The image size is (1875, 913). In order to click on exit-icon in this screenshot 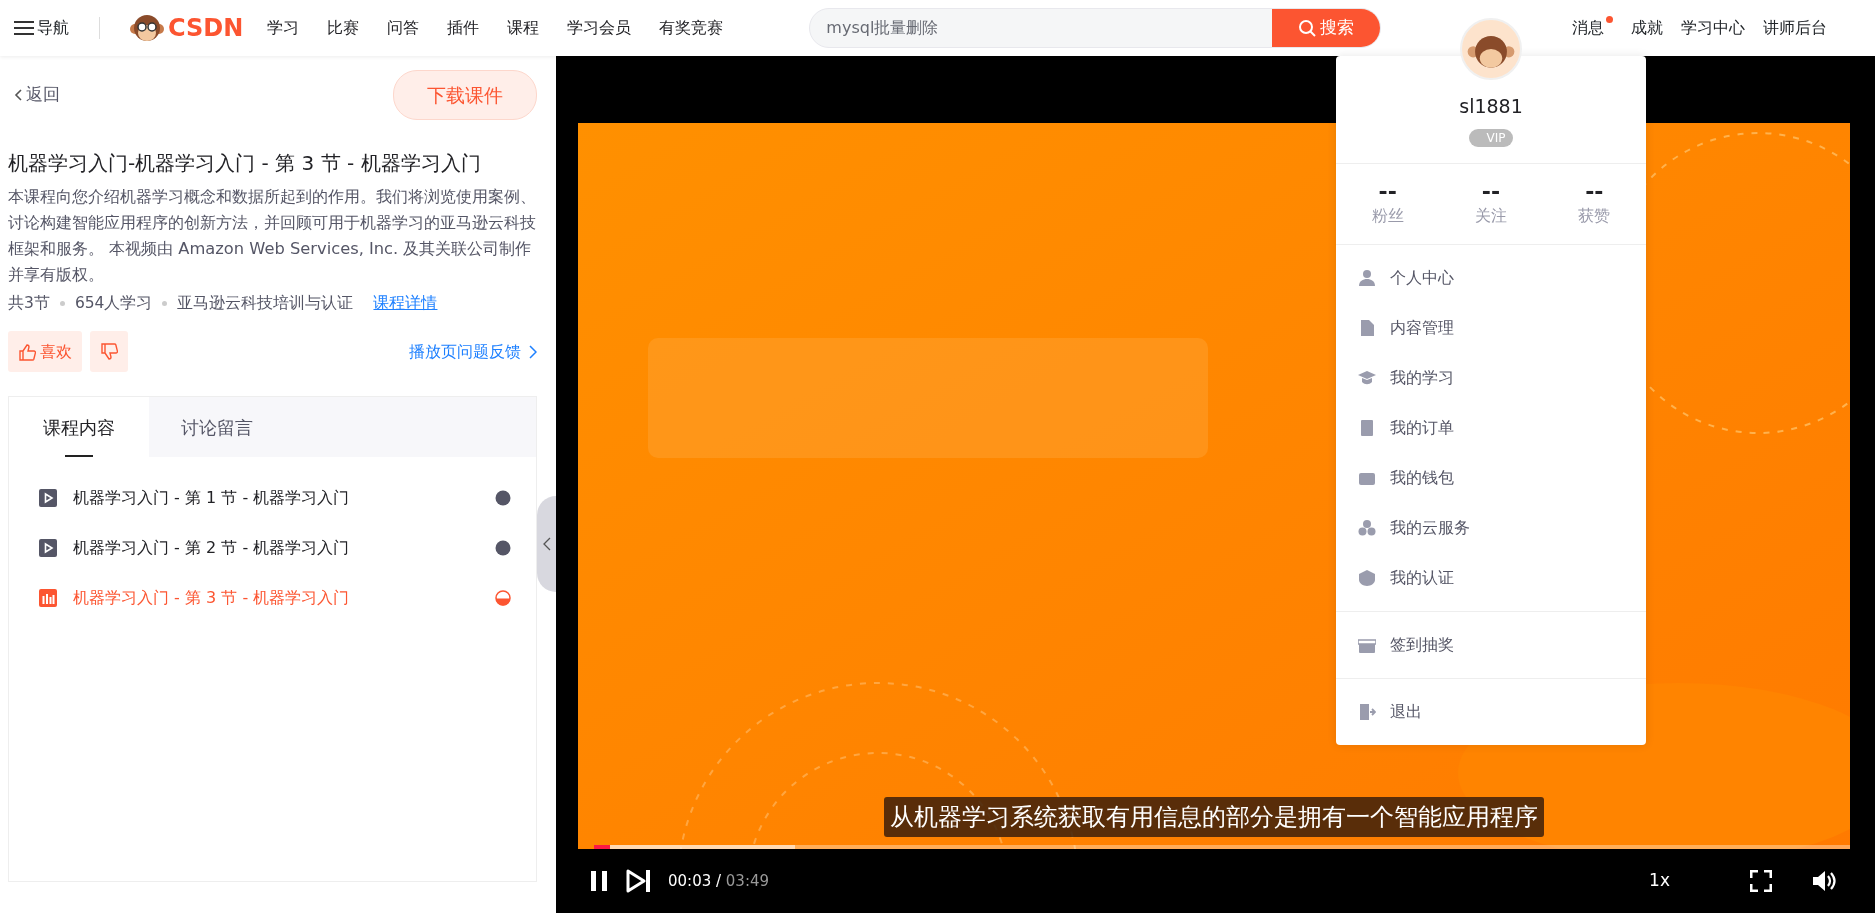, I will do `click(1367, 711)`.